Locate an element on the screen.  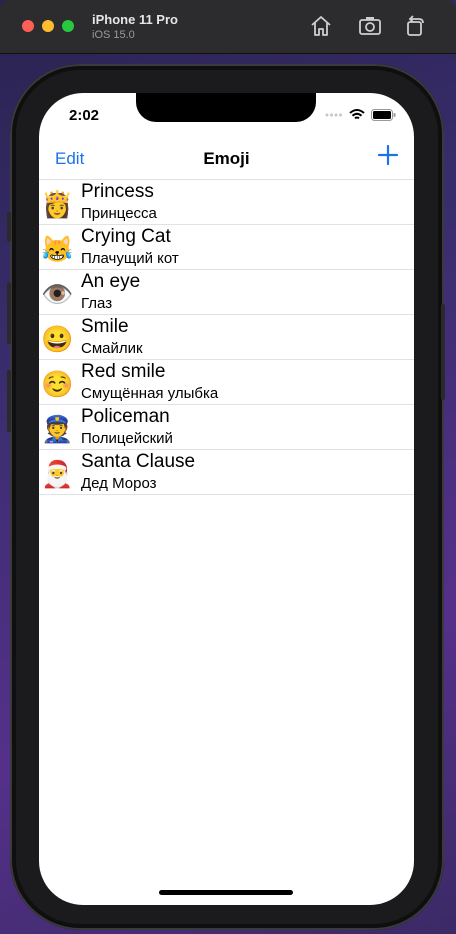
item-title: Red smile is located at coordinates (123, 371).